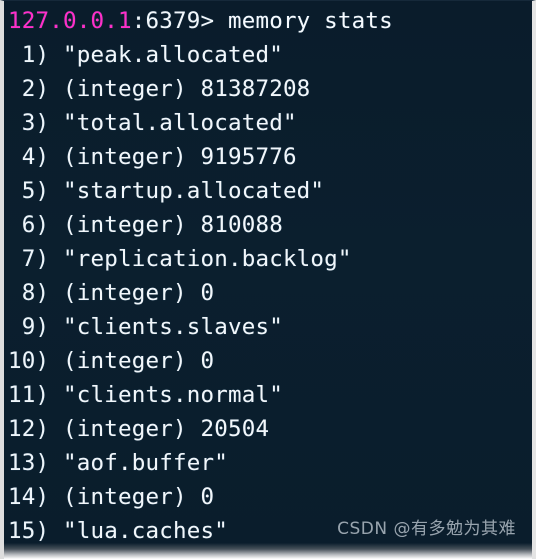 Image resolution: width=536 pixels, height=559 pixels. Describe the element at coordinates (29, 293) in the screenshot. I see `line-index: 8)` at that location.